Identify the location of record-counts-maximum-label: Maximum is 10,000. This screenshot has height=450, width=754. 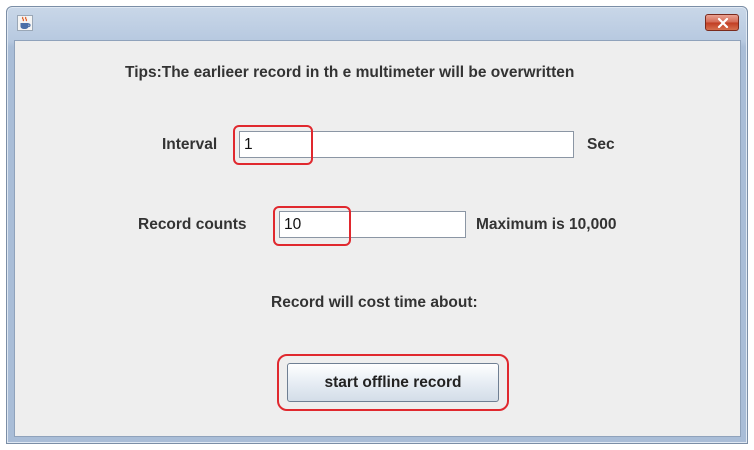
(546, 224).